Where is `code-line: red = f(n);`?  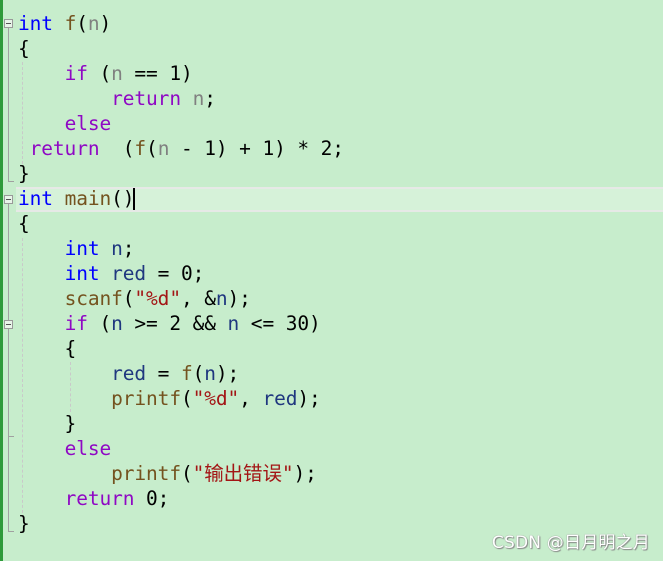
code-line: red = f(n); is located at coordinates (128, 373).